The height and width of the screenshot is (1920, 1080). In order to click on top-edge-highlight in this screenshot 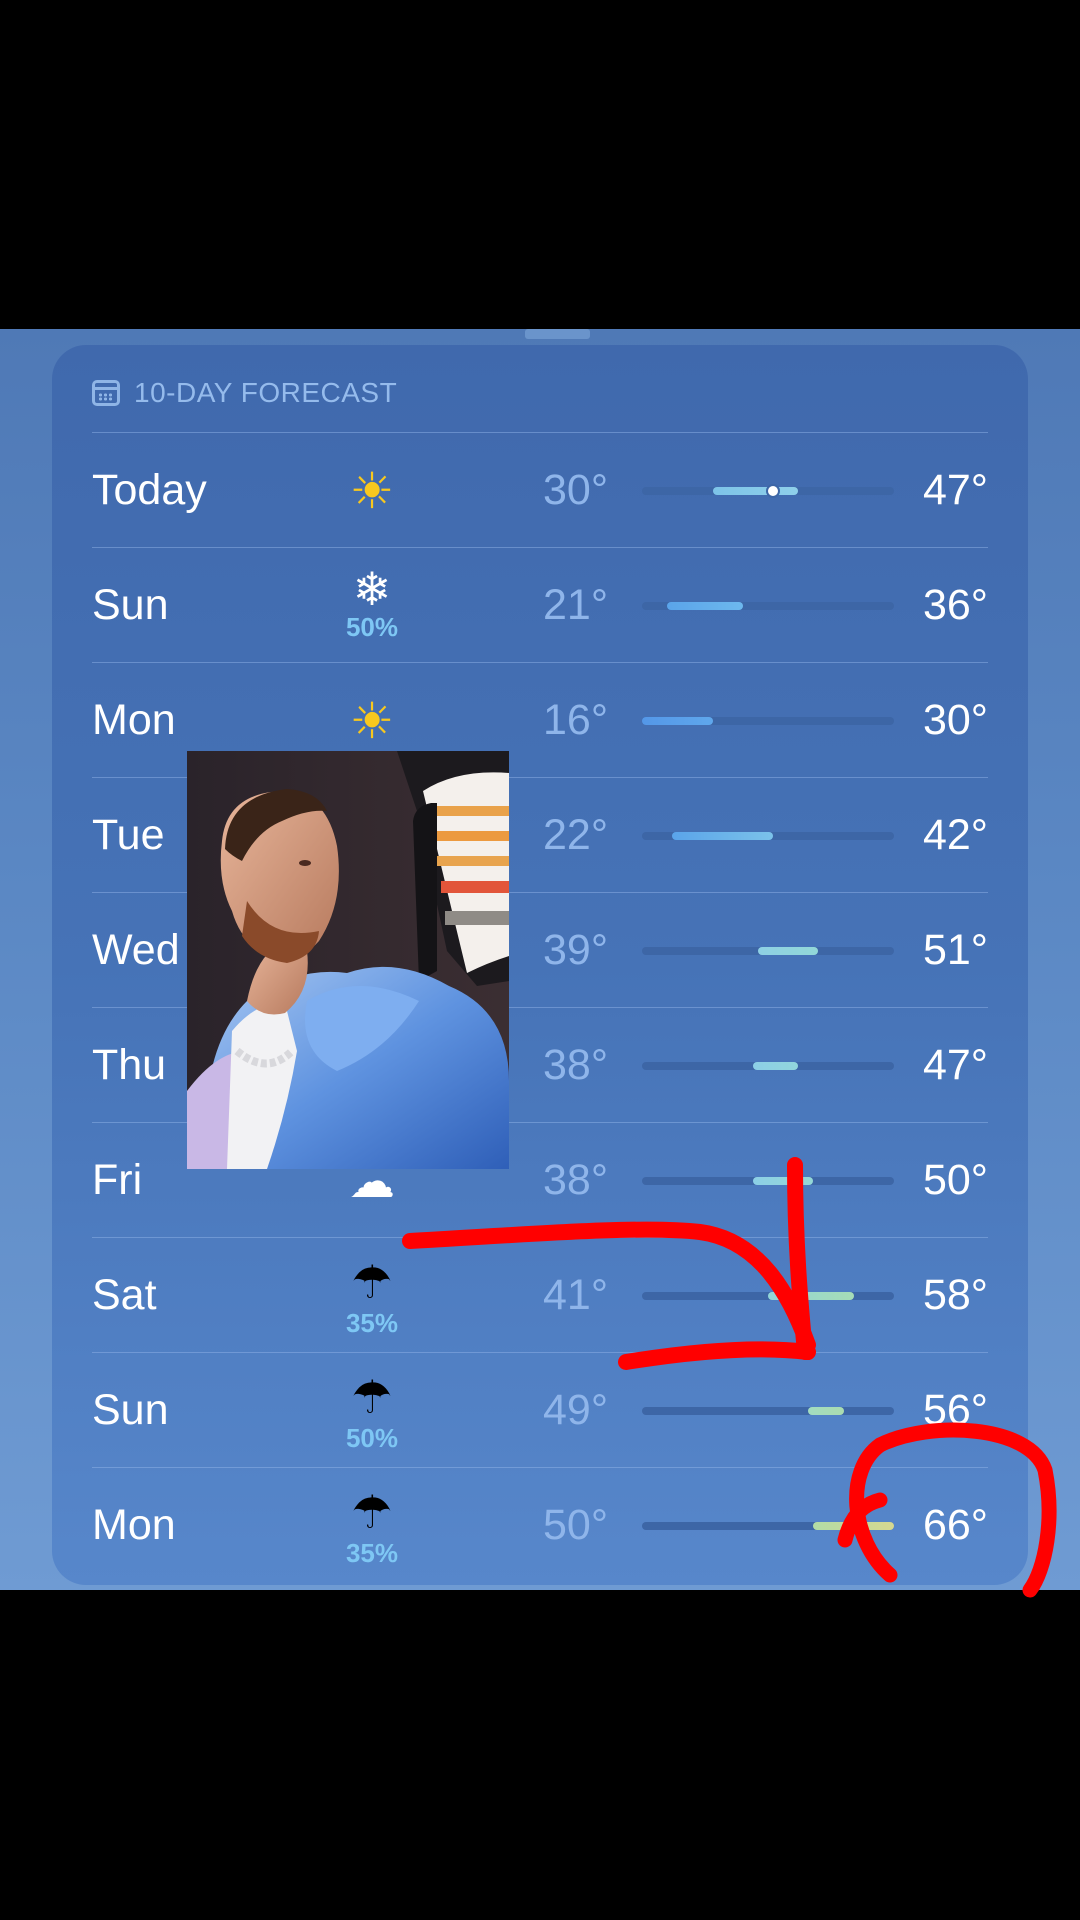, I will do `click(557, 334)`.